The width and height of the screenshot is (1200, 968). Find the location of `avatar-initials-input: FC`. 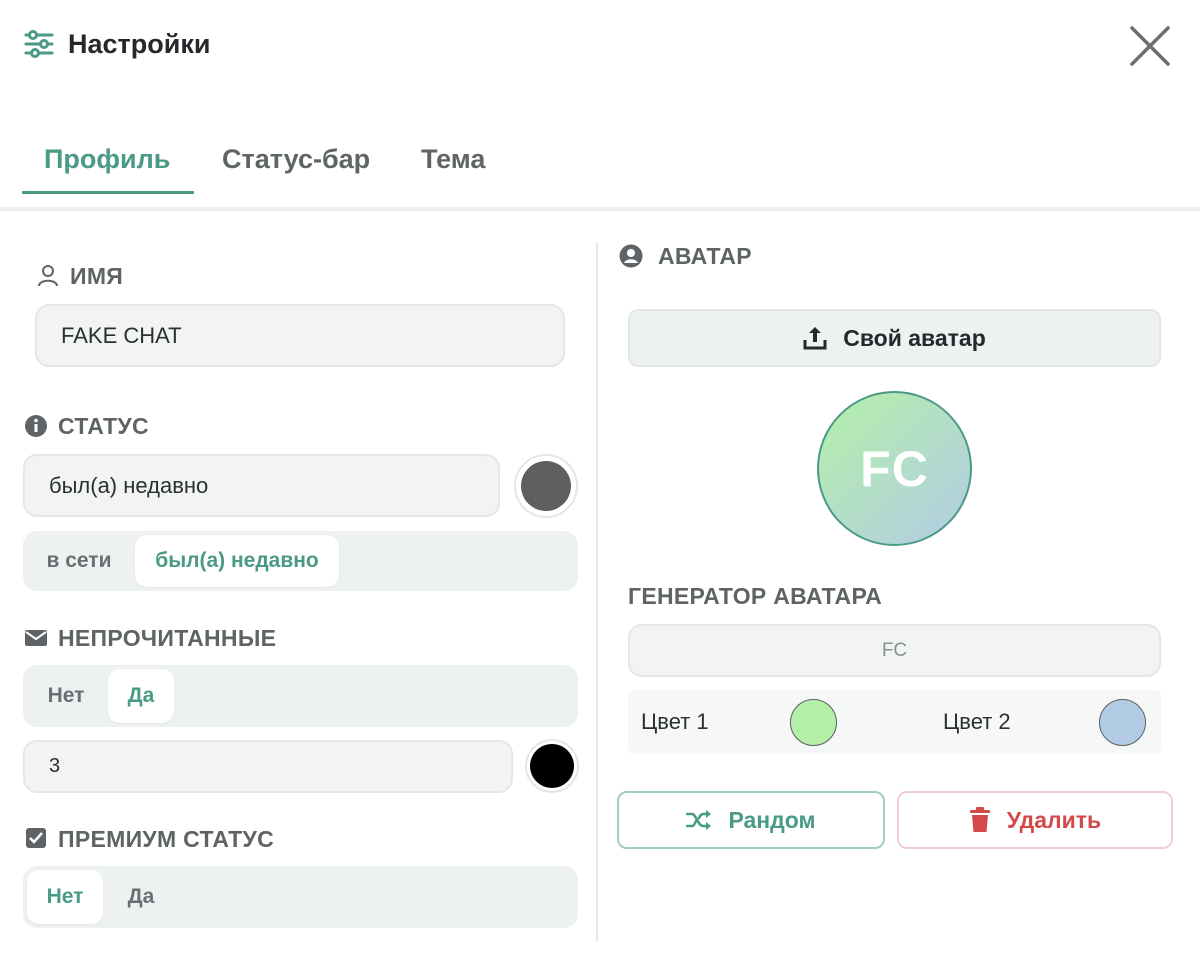

avatar-initials-input: FC is located at coordinates (894, 650).